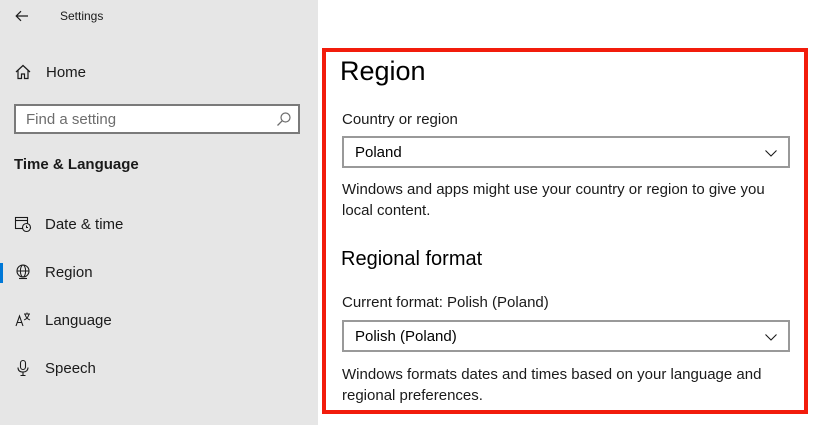 This screenshot has height=425, width=828. What do you see at coordinates (78, 320) in the screenshot?
I see `sidebar-item-label: Language` at bounding box center [78, 320].